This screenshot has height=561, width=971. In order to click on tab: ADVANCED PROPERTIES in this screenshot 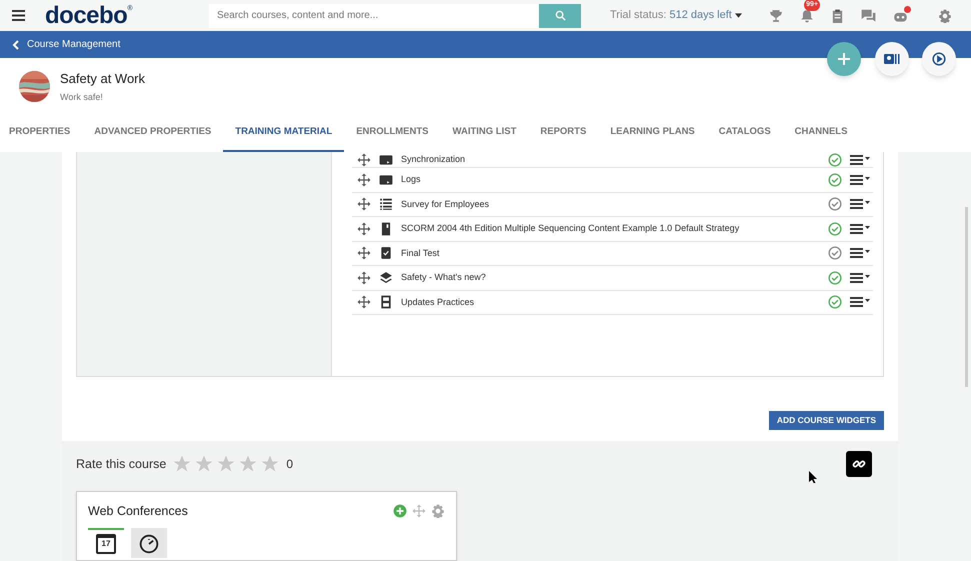, I will do `click(153, 133)`.